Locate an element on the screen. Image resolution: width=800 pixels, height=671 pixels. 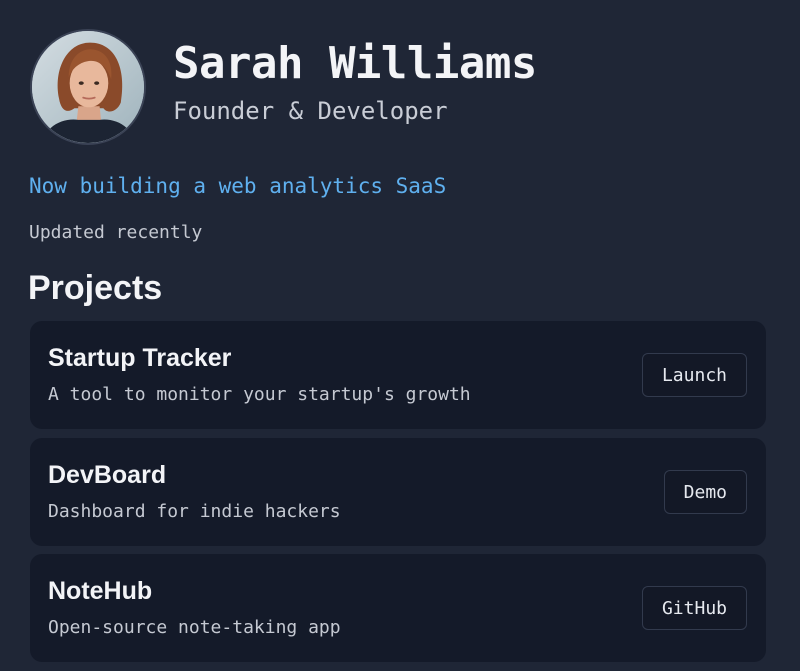
status-message: Now building a web analytics SaaS is located at coordinates (238, 186).